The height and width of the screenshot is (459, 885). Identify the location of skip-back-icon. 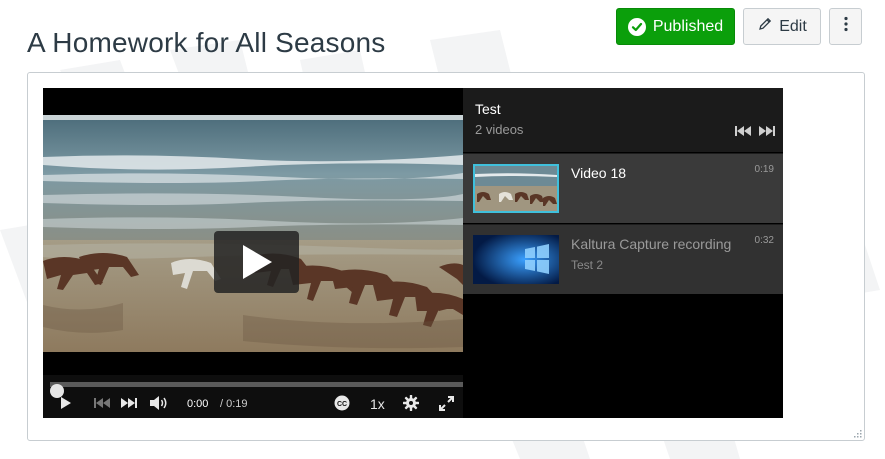
(102, 403).